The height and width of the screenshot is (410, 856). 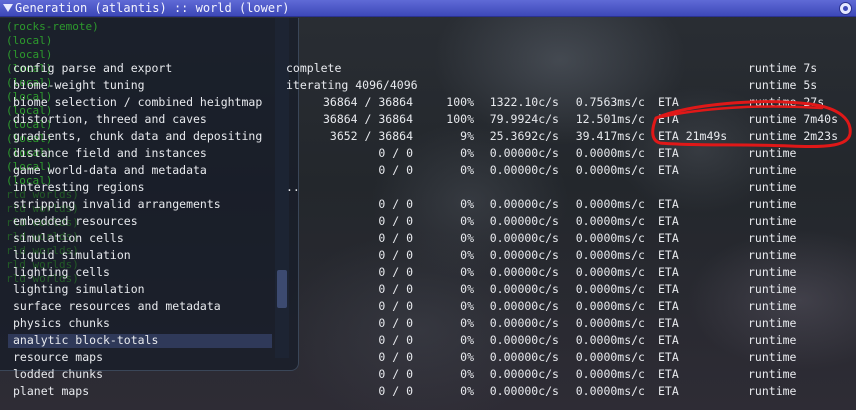 What do you see at coordinates (793, 136) in the screenshot?
I see `task-runtime: runtime 2m23s` at bounding box center [793, 136].